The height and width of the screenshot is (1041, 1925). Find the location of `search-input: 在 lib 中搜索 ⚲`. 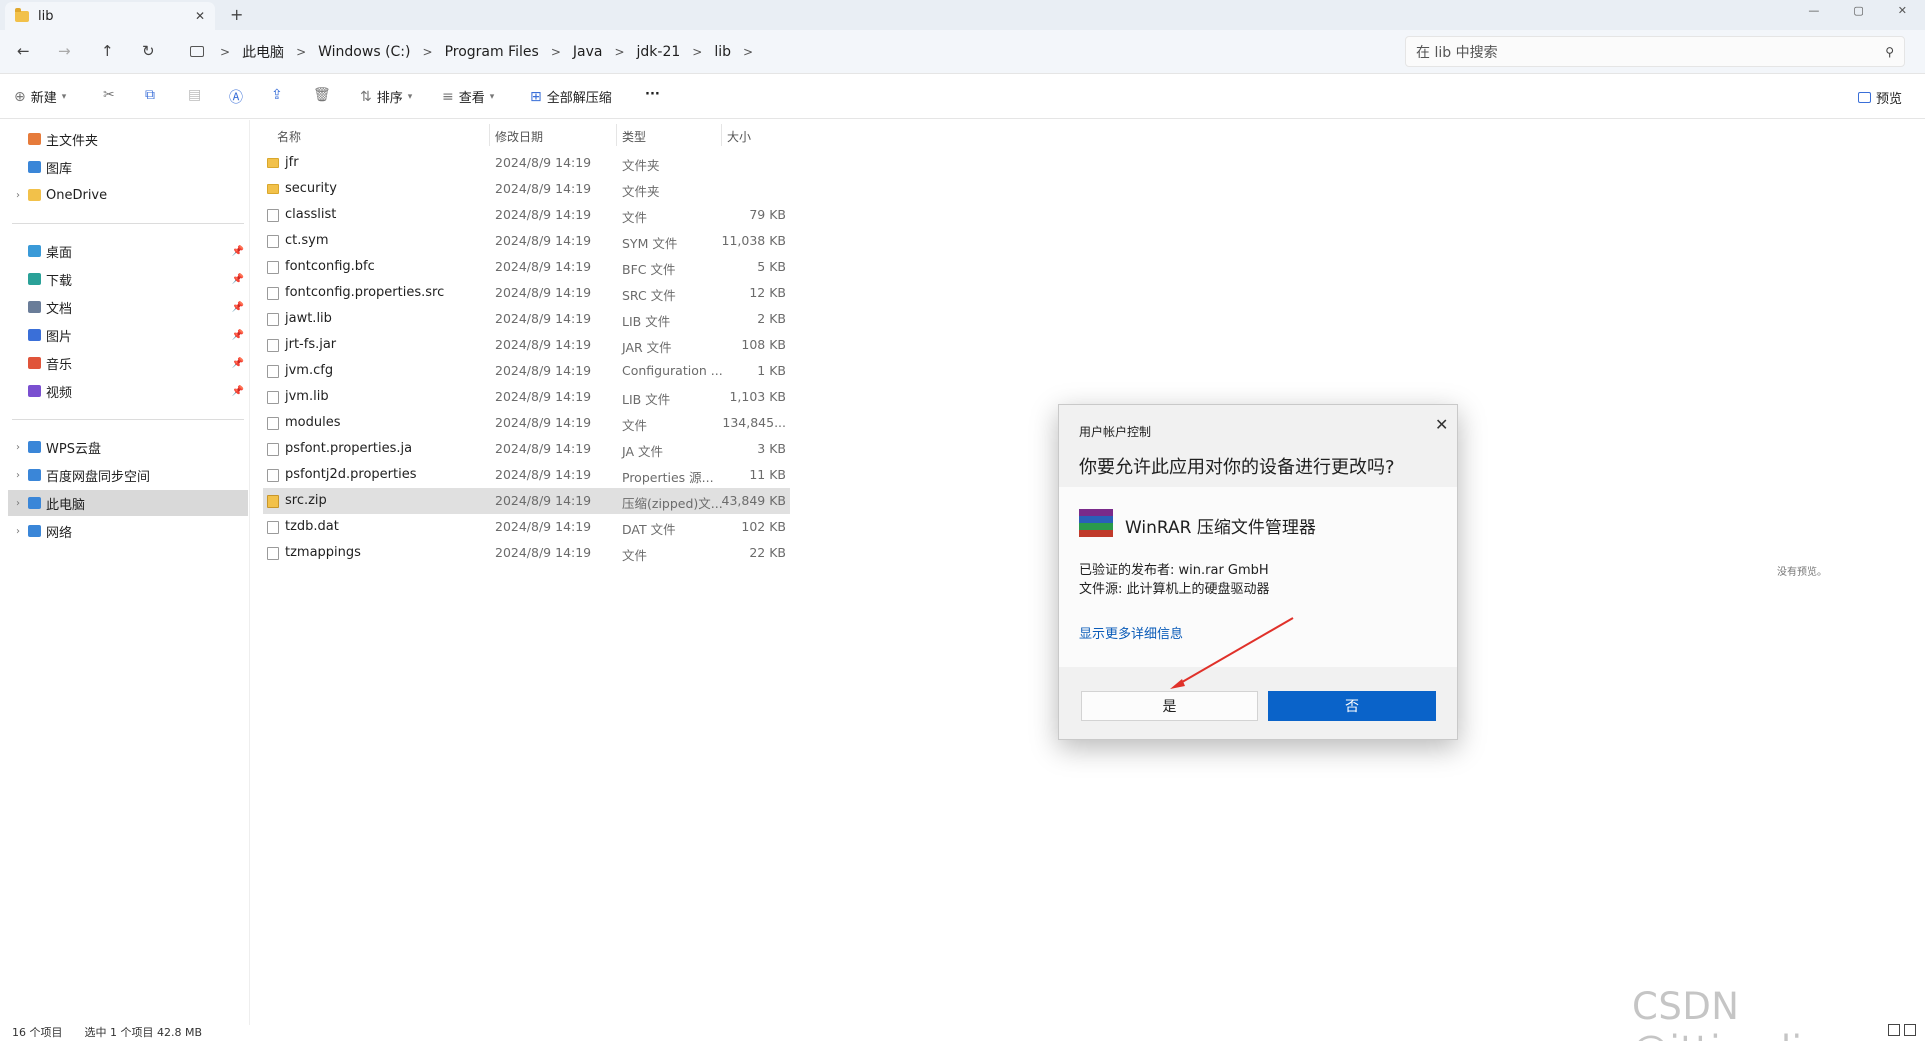

search-input: 在 lib 中搜索 ⚲ is located at coordinates (1655, 51).